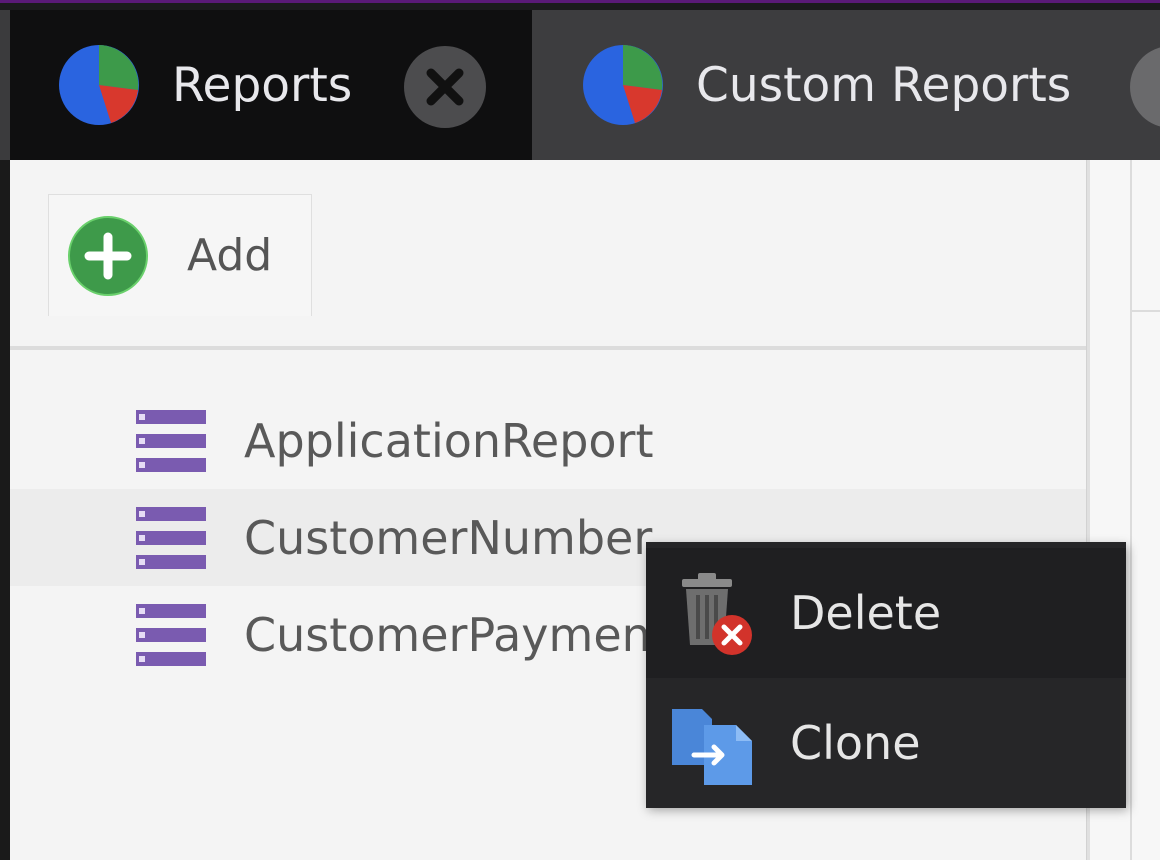 The width and height of the screenshot is (1160, 860). What do you see at coordinates (548, 348) in the screenshot?
I see `toolbar-divider` at bounding box center [548, 348].